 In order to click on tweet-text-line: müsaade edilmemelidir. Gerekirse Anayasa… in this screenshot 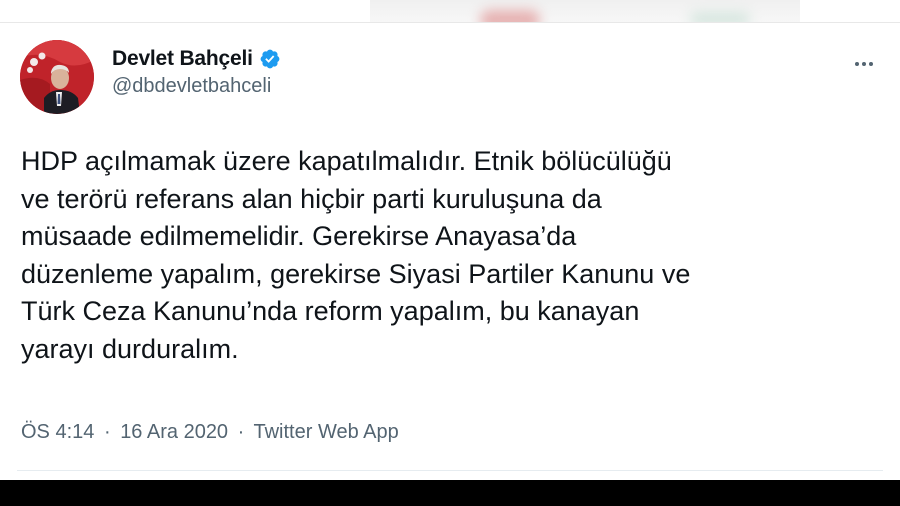, I will do `click(299, 236)`.